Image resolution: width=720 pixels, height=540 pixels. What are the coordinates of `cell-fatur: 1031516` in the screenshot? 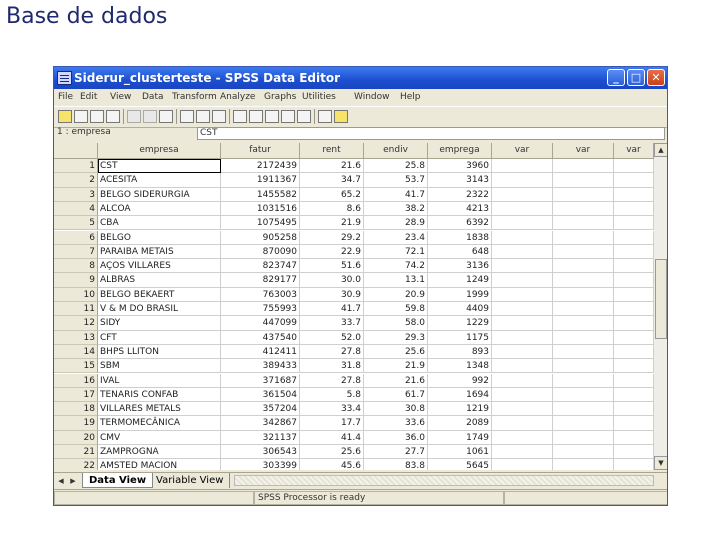 It's located at (260, 209).